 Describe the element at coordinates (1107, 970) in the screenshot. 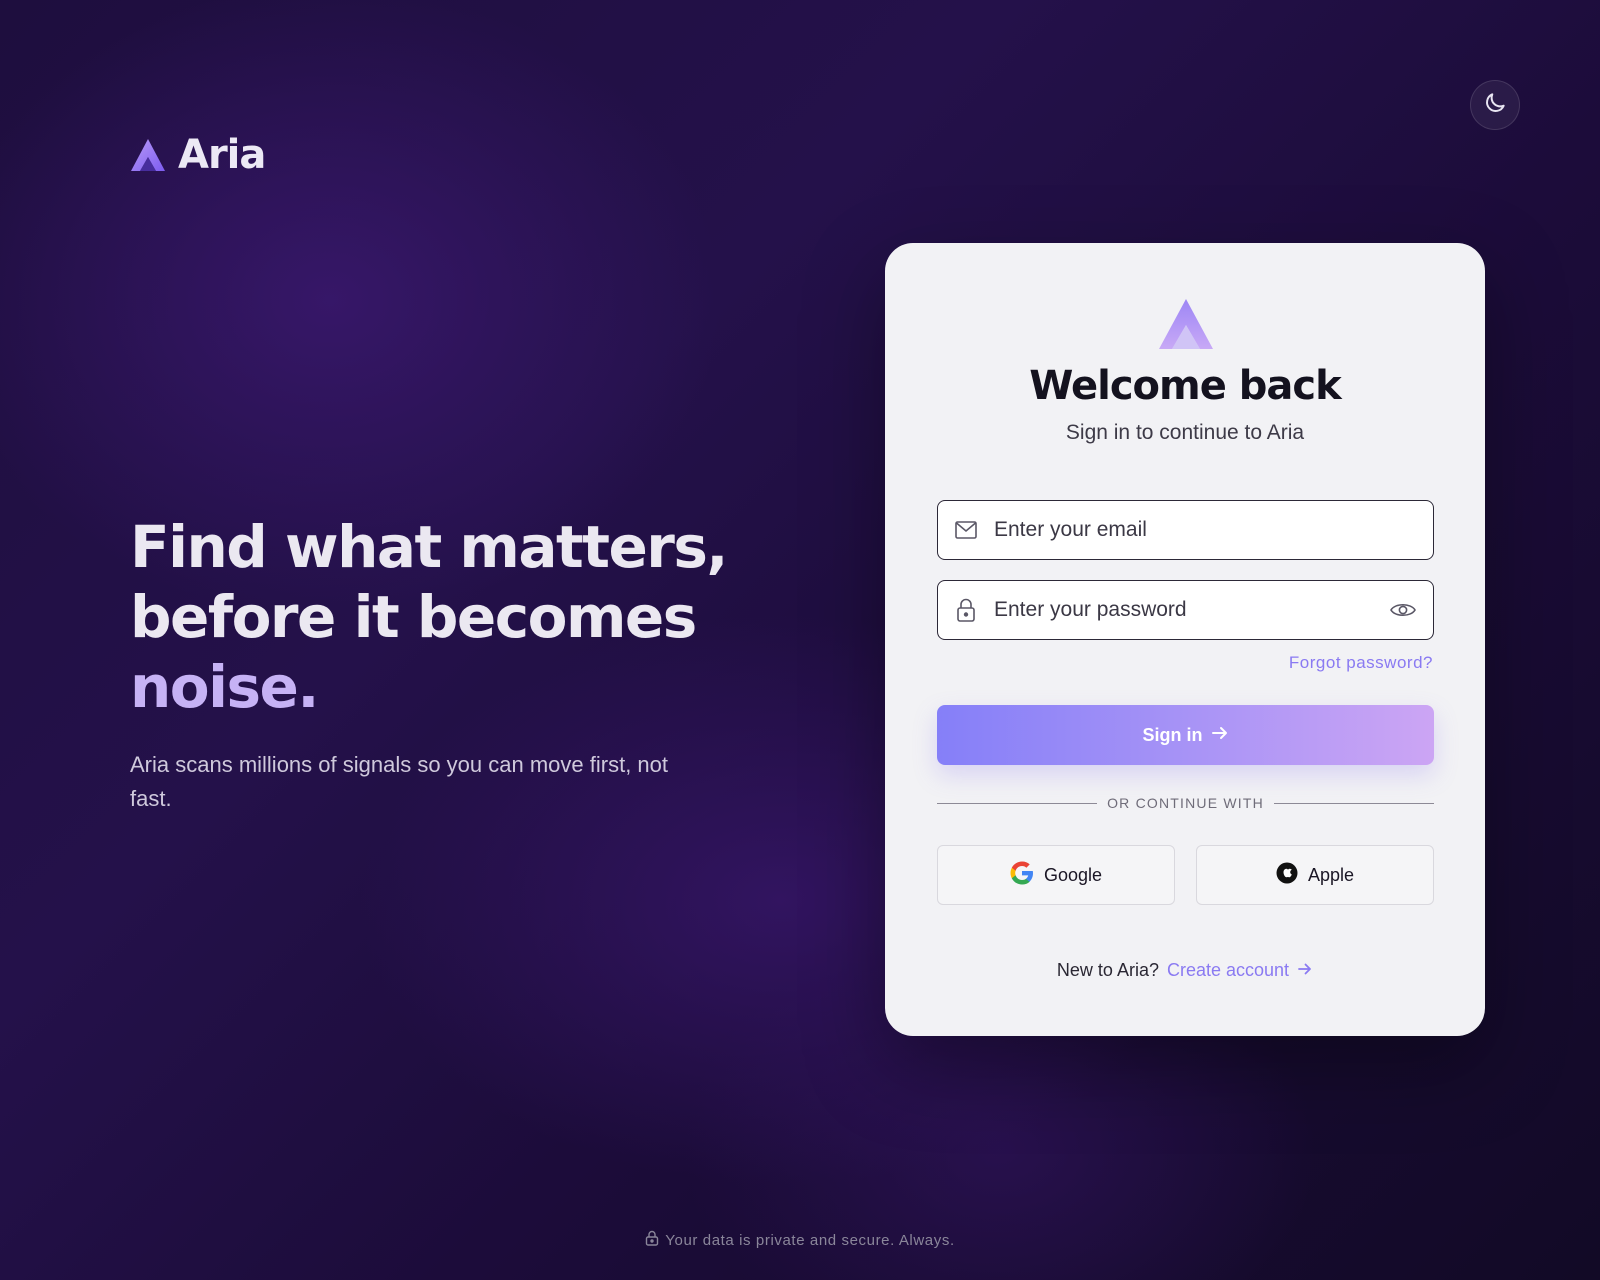

I see `signup-prompt: New to Aria?` at that location.